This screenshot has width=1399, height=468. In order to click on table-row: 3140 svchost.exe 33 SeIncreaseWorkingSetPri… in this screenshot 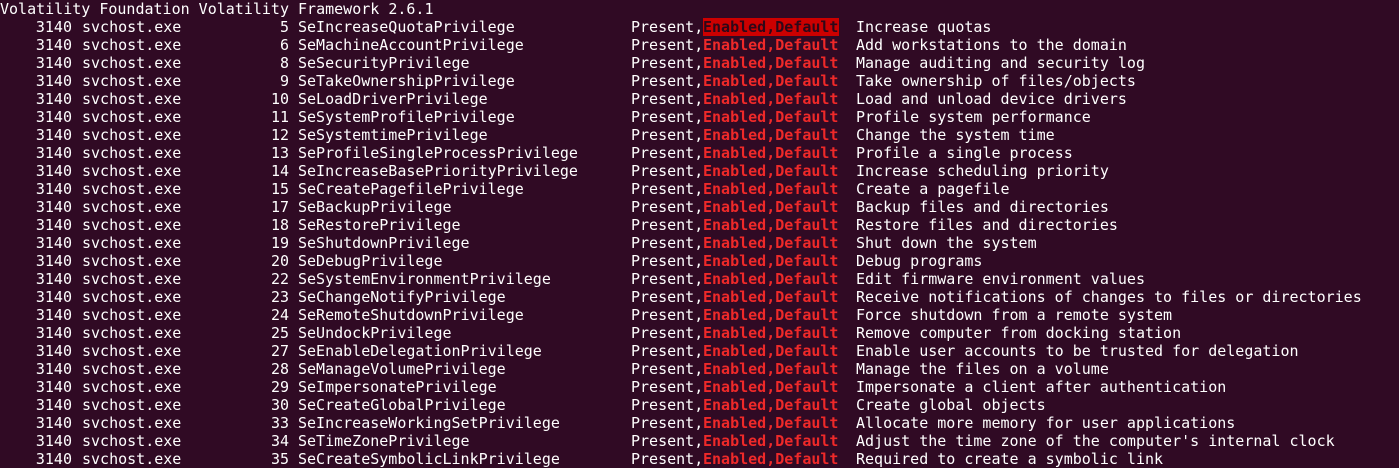, I will do `click(699, 423)`.